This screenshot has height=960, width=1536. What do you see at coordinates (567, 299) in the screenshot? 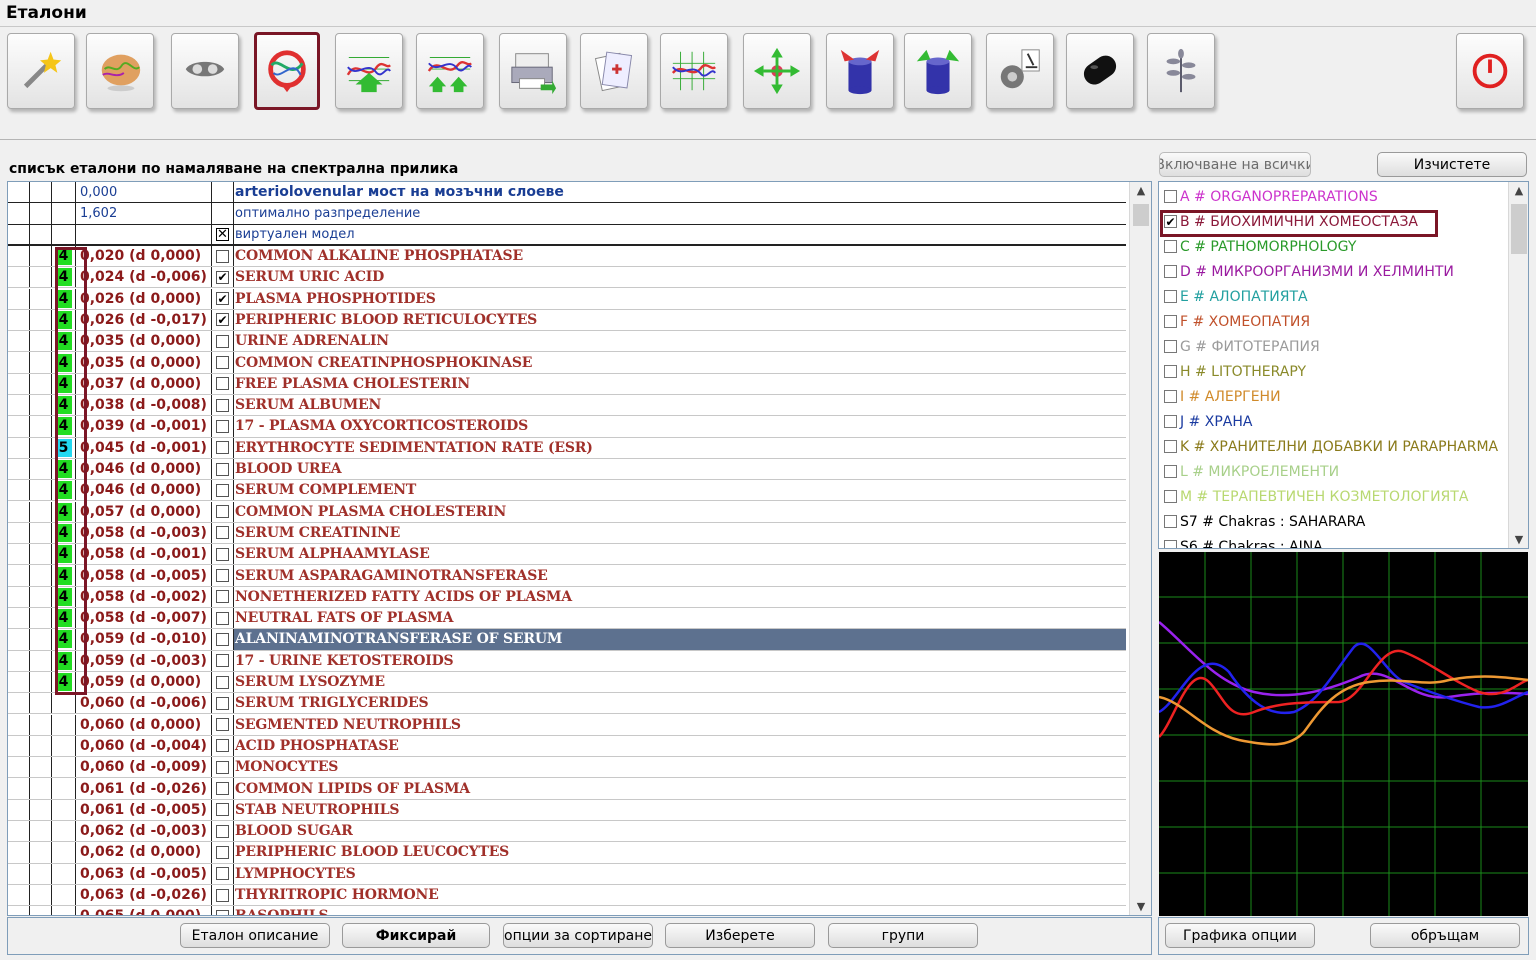
I see `table-row: 4 0,026 (d 0,000) ✔ PLASMA PHOSPHOTIDES` at bounding box center [567, 299].